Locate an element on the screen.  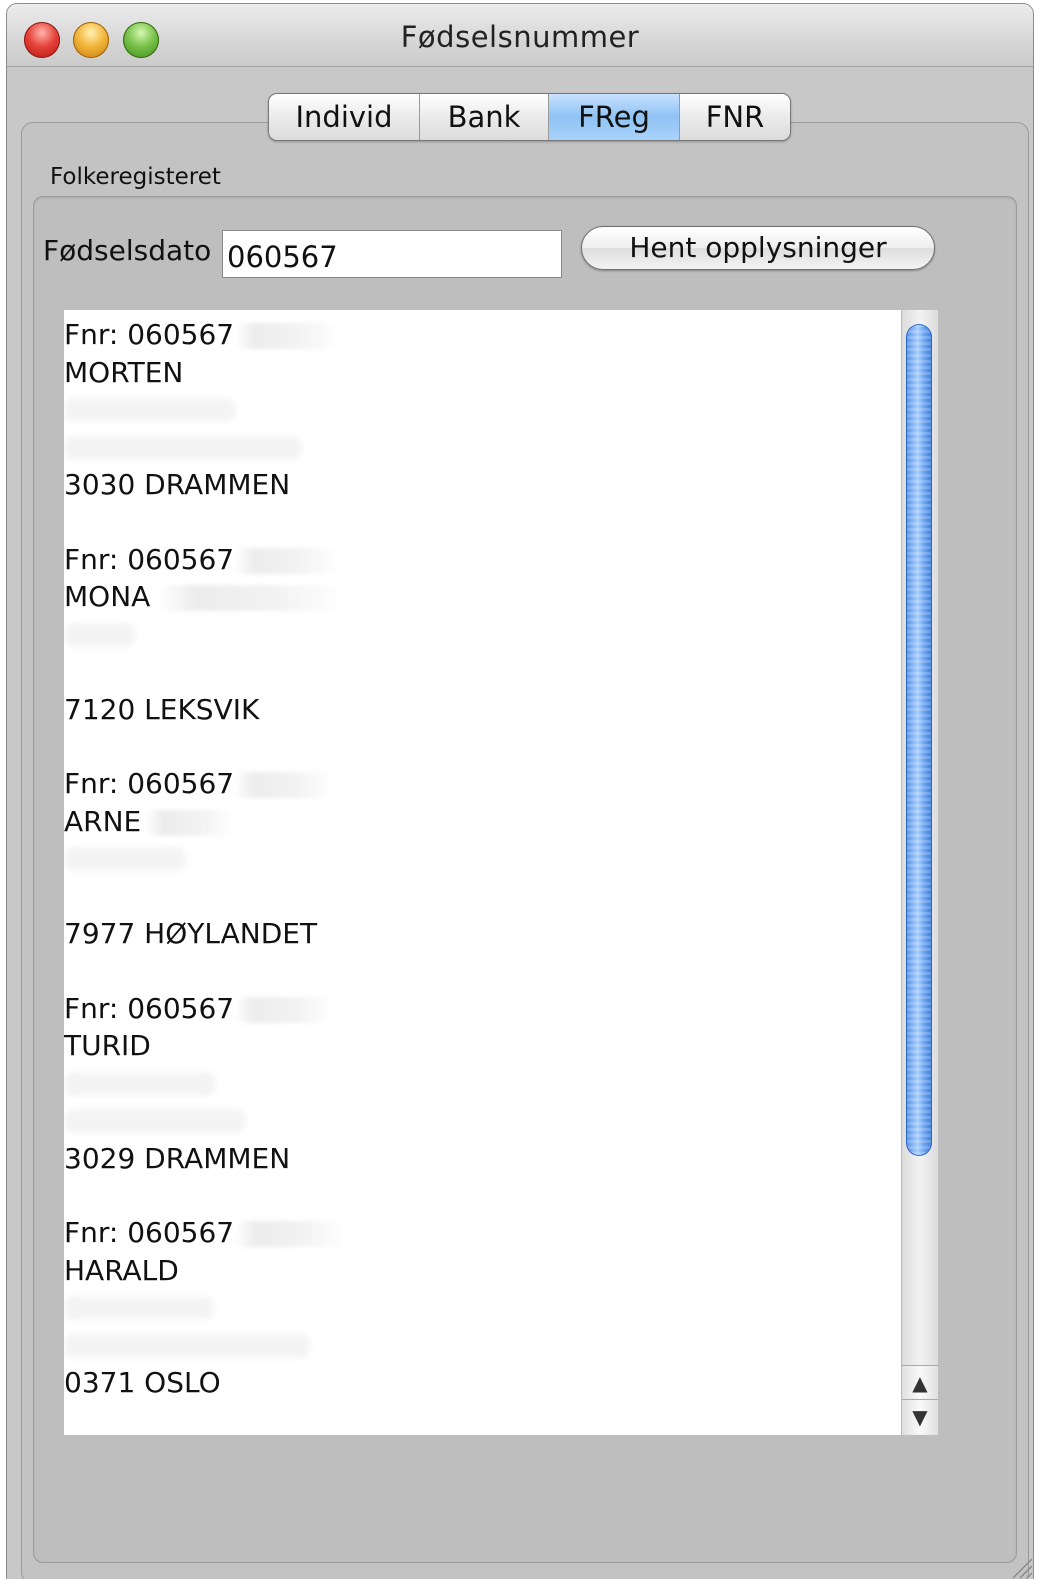
result-record: Fnr: 060567 MORTEN 3030 DRAMMEN is located at coordinates (482, 410).